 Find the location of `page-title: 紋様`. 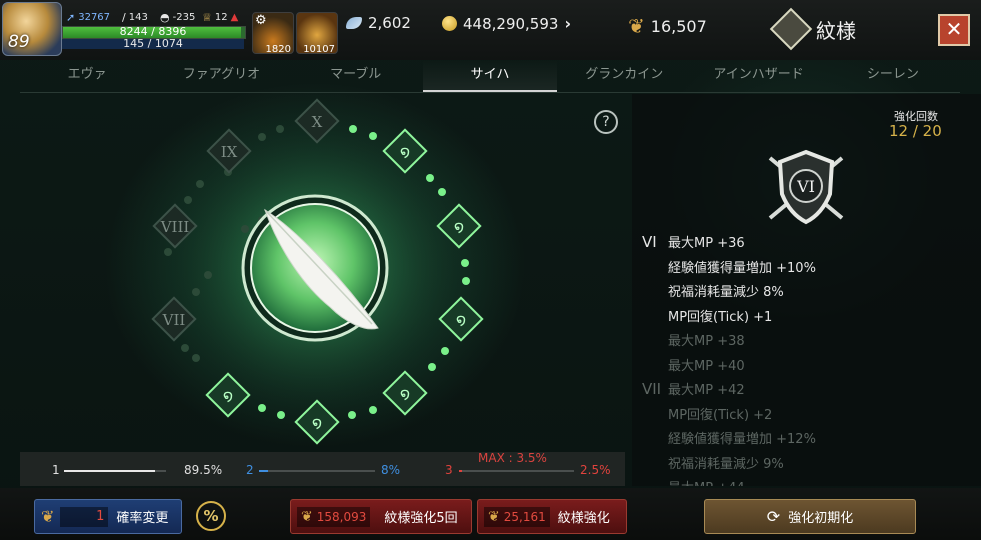

page-title: 紋様 is located at coordinates (812, 29).